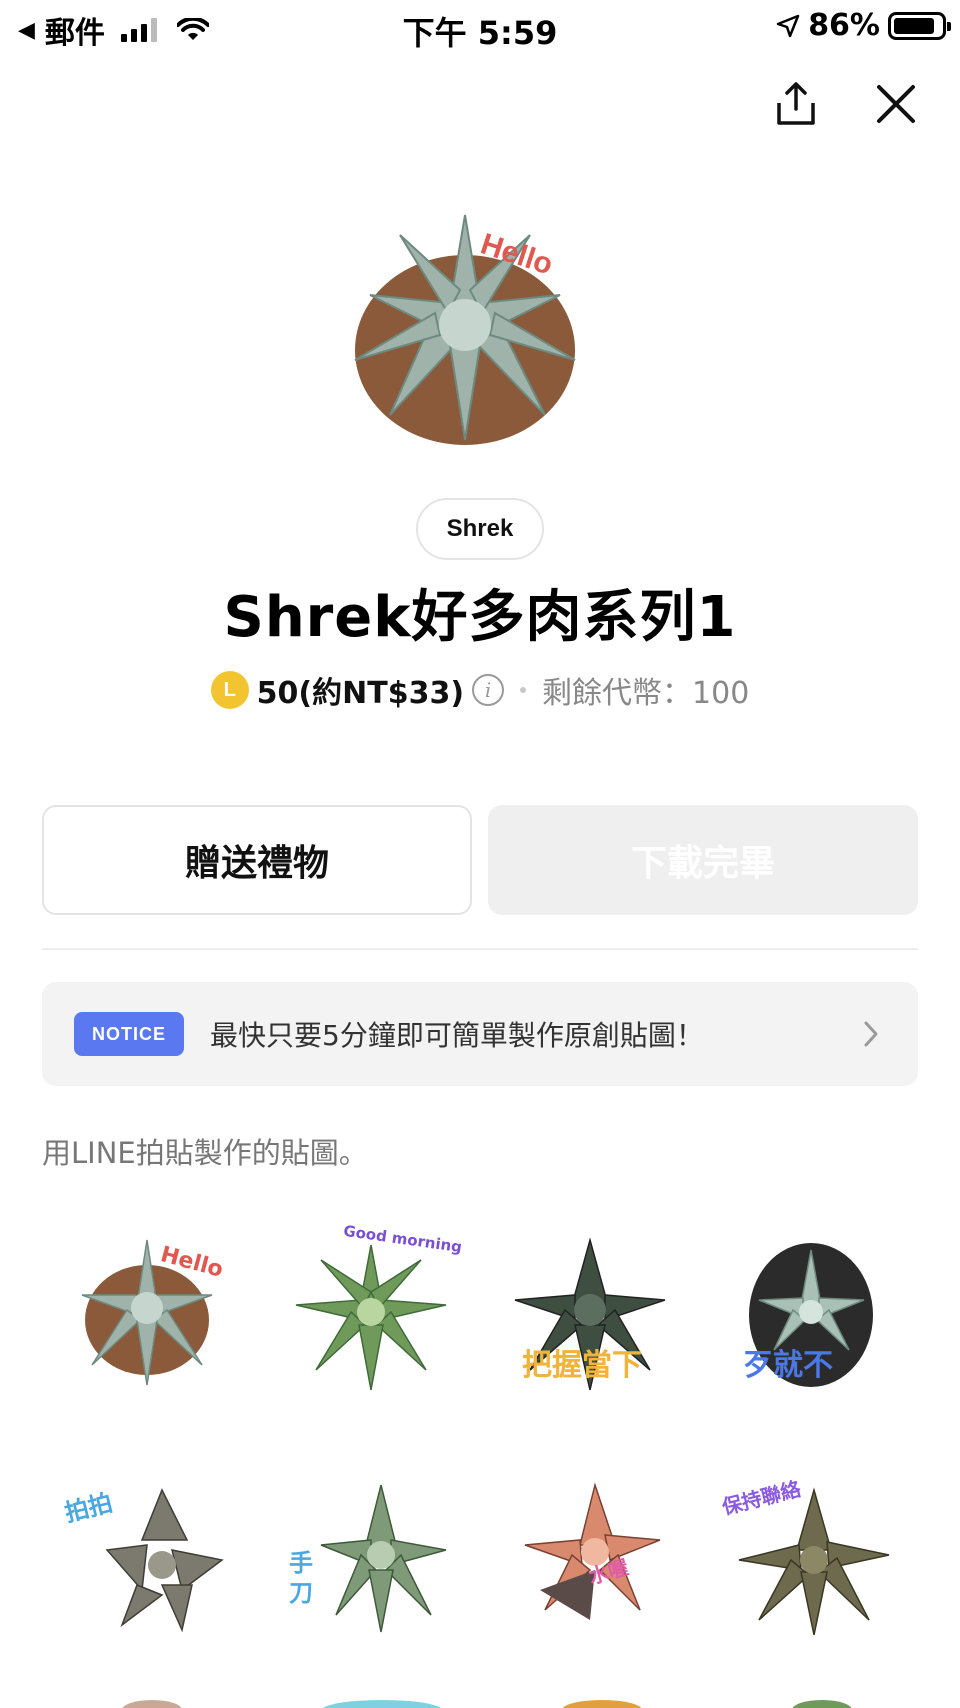 The image size is (960, 1708). What do you see at coordinates (808, 1310) in the screenshot?
I see `sticker-item: 歹就不` at bounding box center [808, 1310].